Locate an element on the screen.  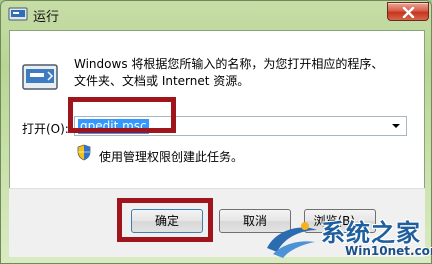
ok-highlight-box is located at coordinates (165, 220).